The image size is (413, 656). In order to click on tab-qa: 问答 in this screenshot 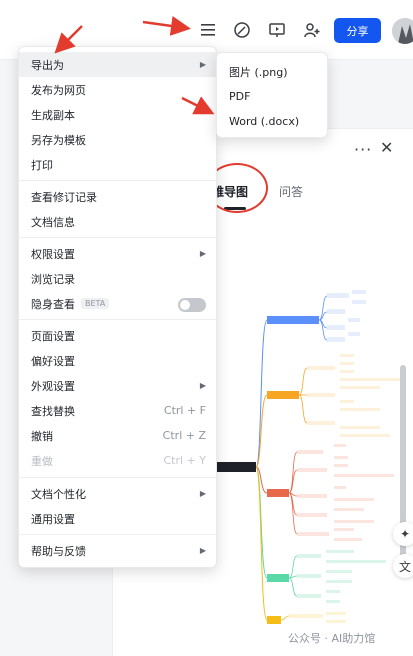, I will do `click(291, 191)`.